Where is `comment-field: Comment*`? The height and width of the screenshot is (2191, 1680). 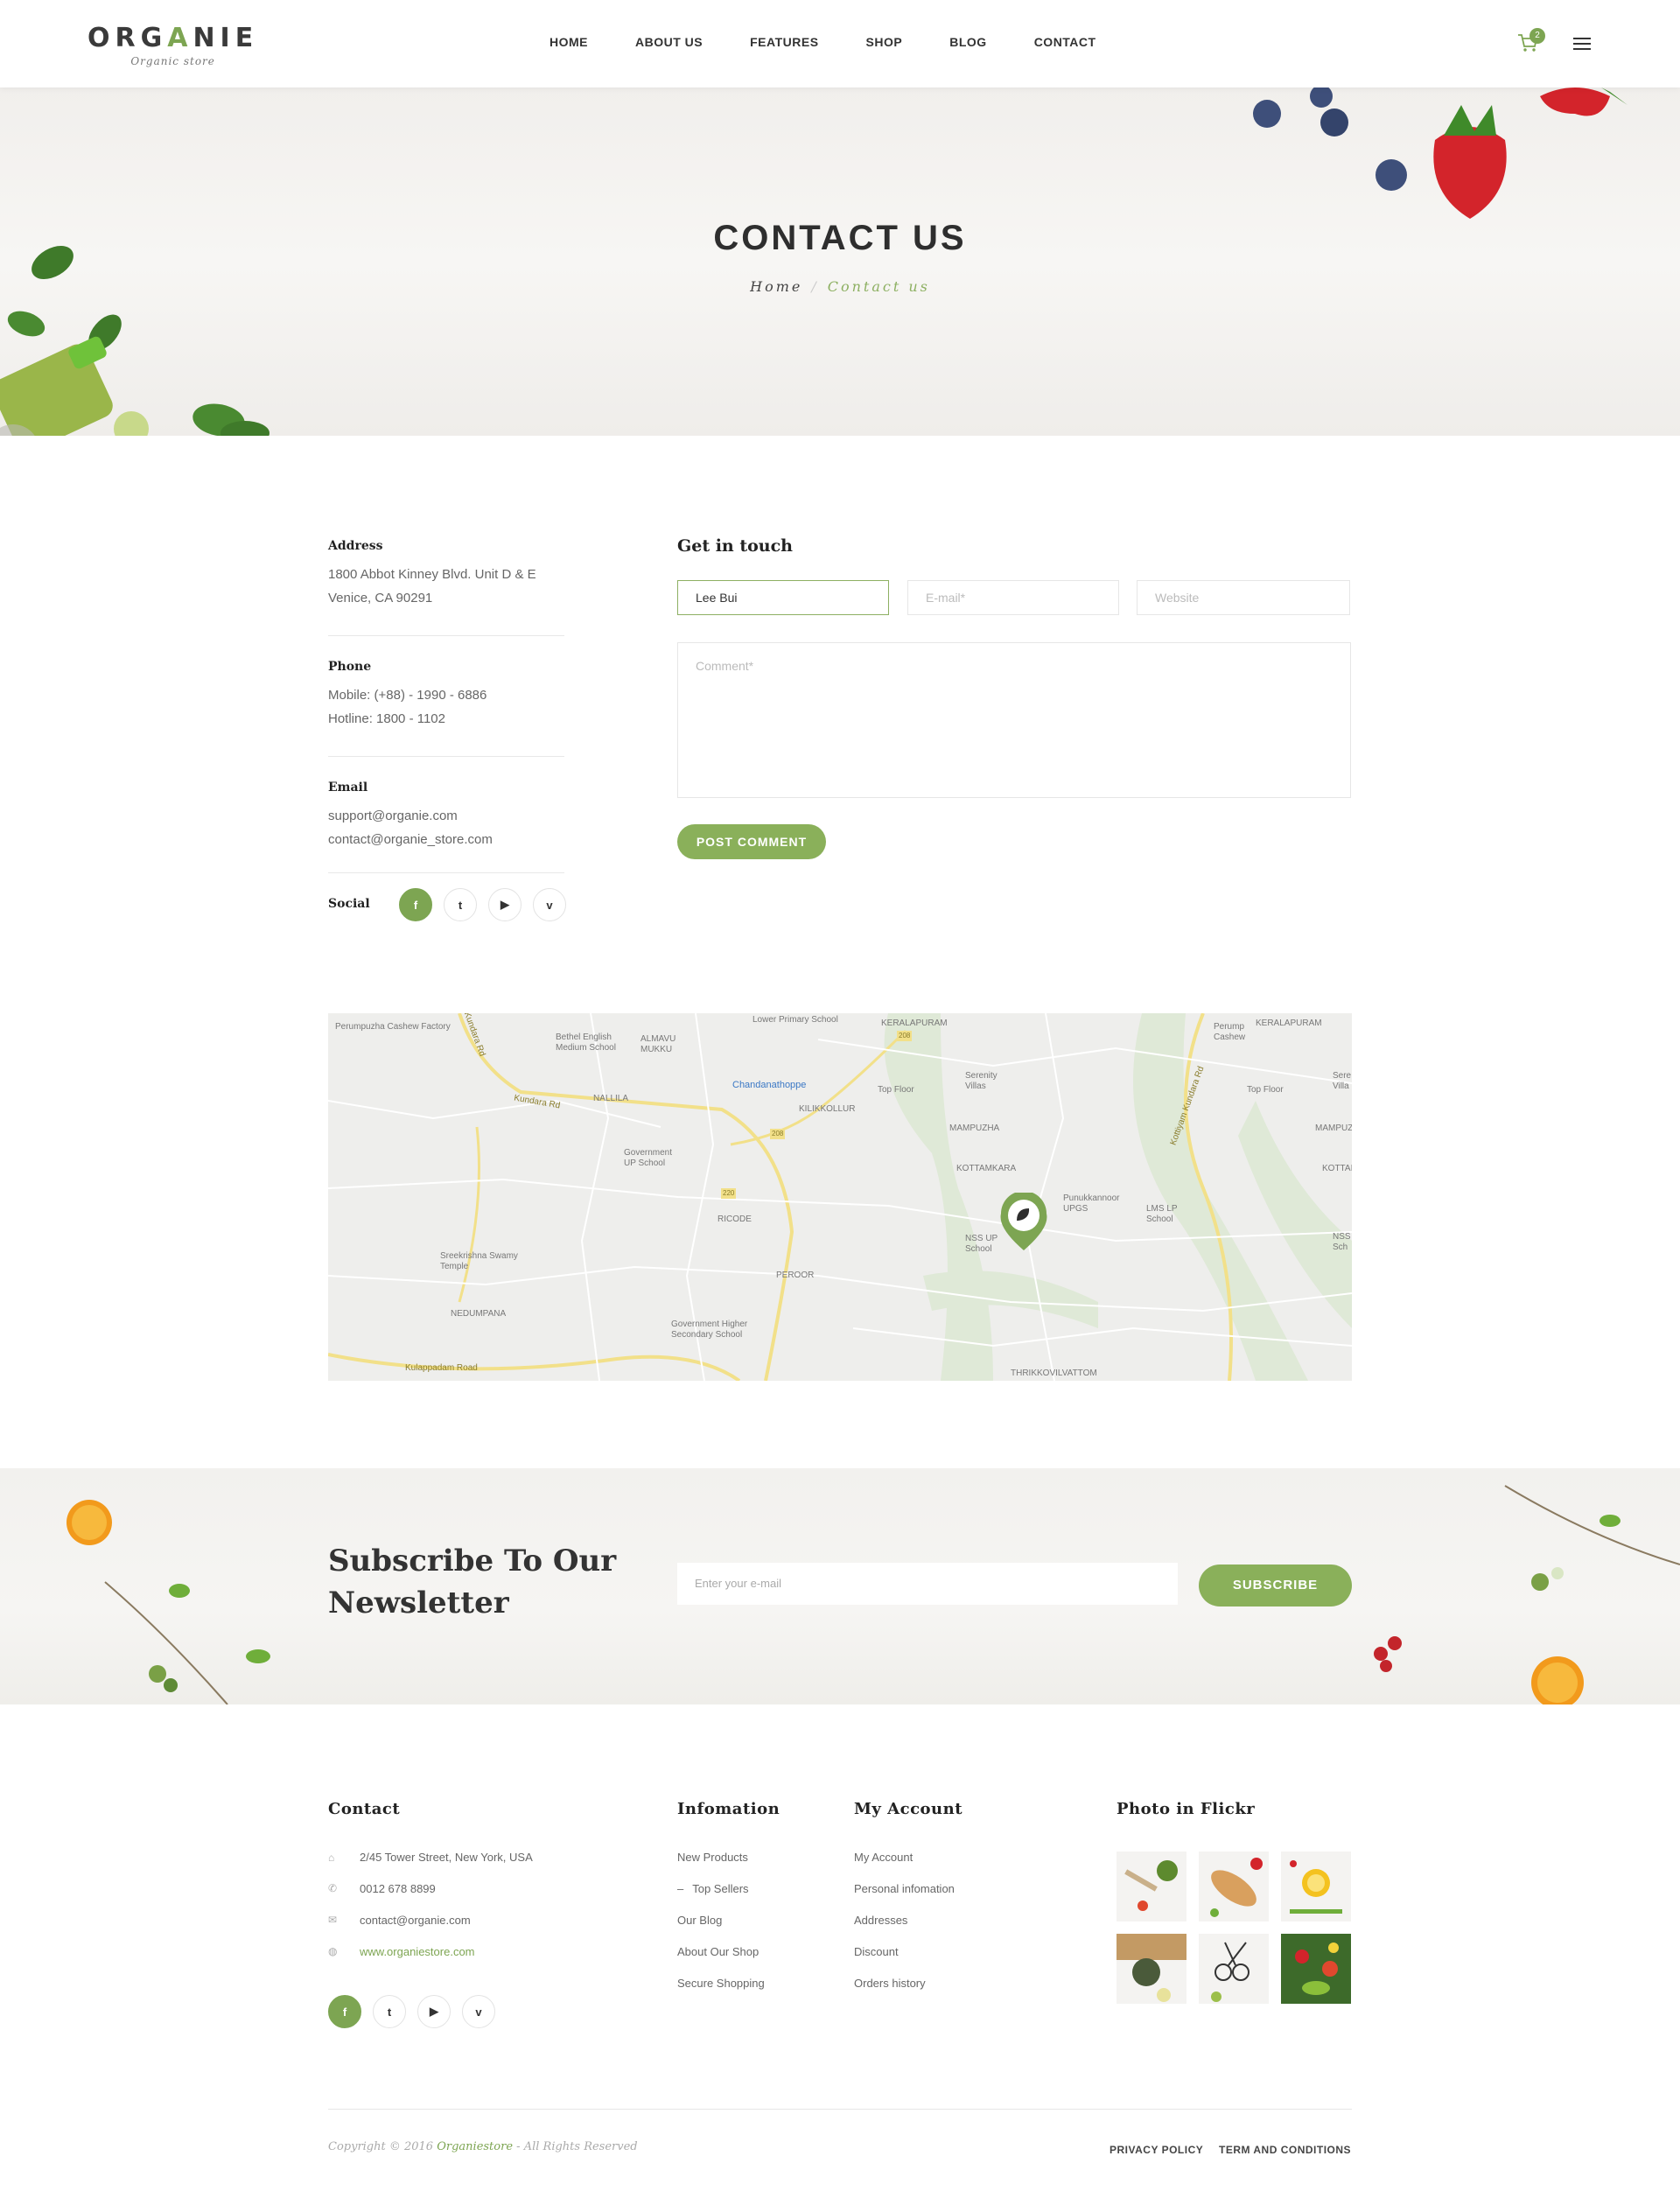
comment-field: Comment* is located at coordinates (1014, 720).